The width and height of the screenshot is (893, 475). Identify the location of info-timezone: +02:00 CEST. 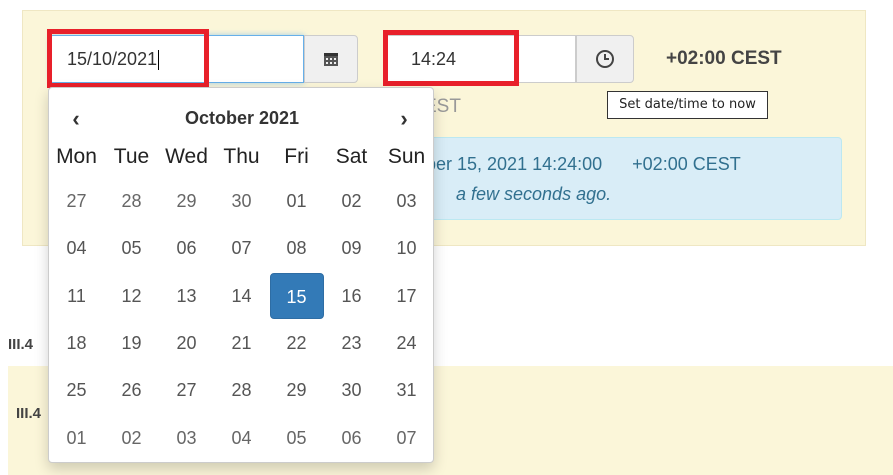
(686, 164).